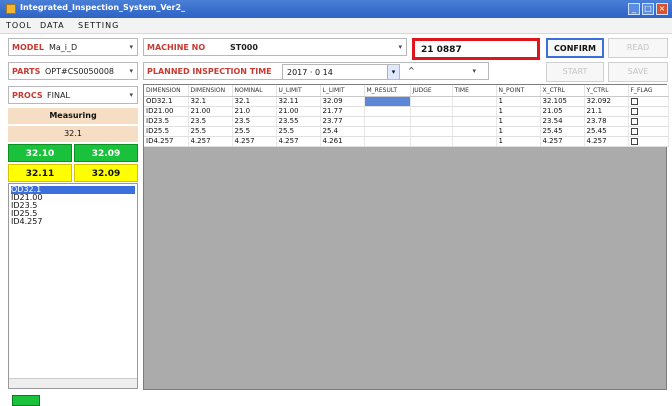 This screenshot has height=406, width=672. What do you see at coordinates (254, 111) in the screenshot?
I see `table-cell: 21.0` at bounding box center [254, 111].